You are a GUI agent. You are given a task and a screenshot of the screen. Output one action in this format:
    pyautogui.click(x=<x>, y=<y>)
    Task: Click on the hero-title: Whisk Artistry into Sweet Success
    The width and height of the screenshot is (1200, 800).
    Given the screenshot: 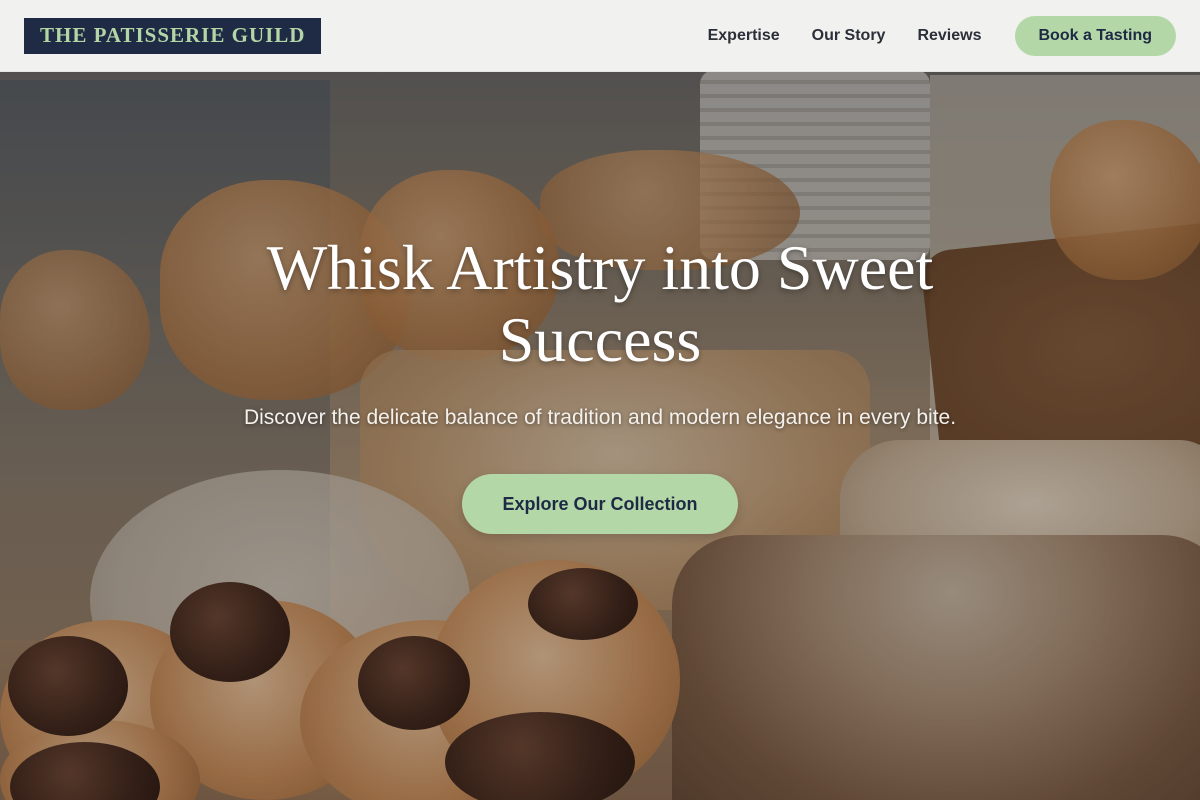 What is the action you would take?
    pyautogui.click(x=600, y=303)
    